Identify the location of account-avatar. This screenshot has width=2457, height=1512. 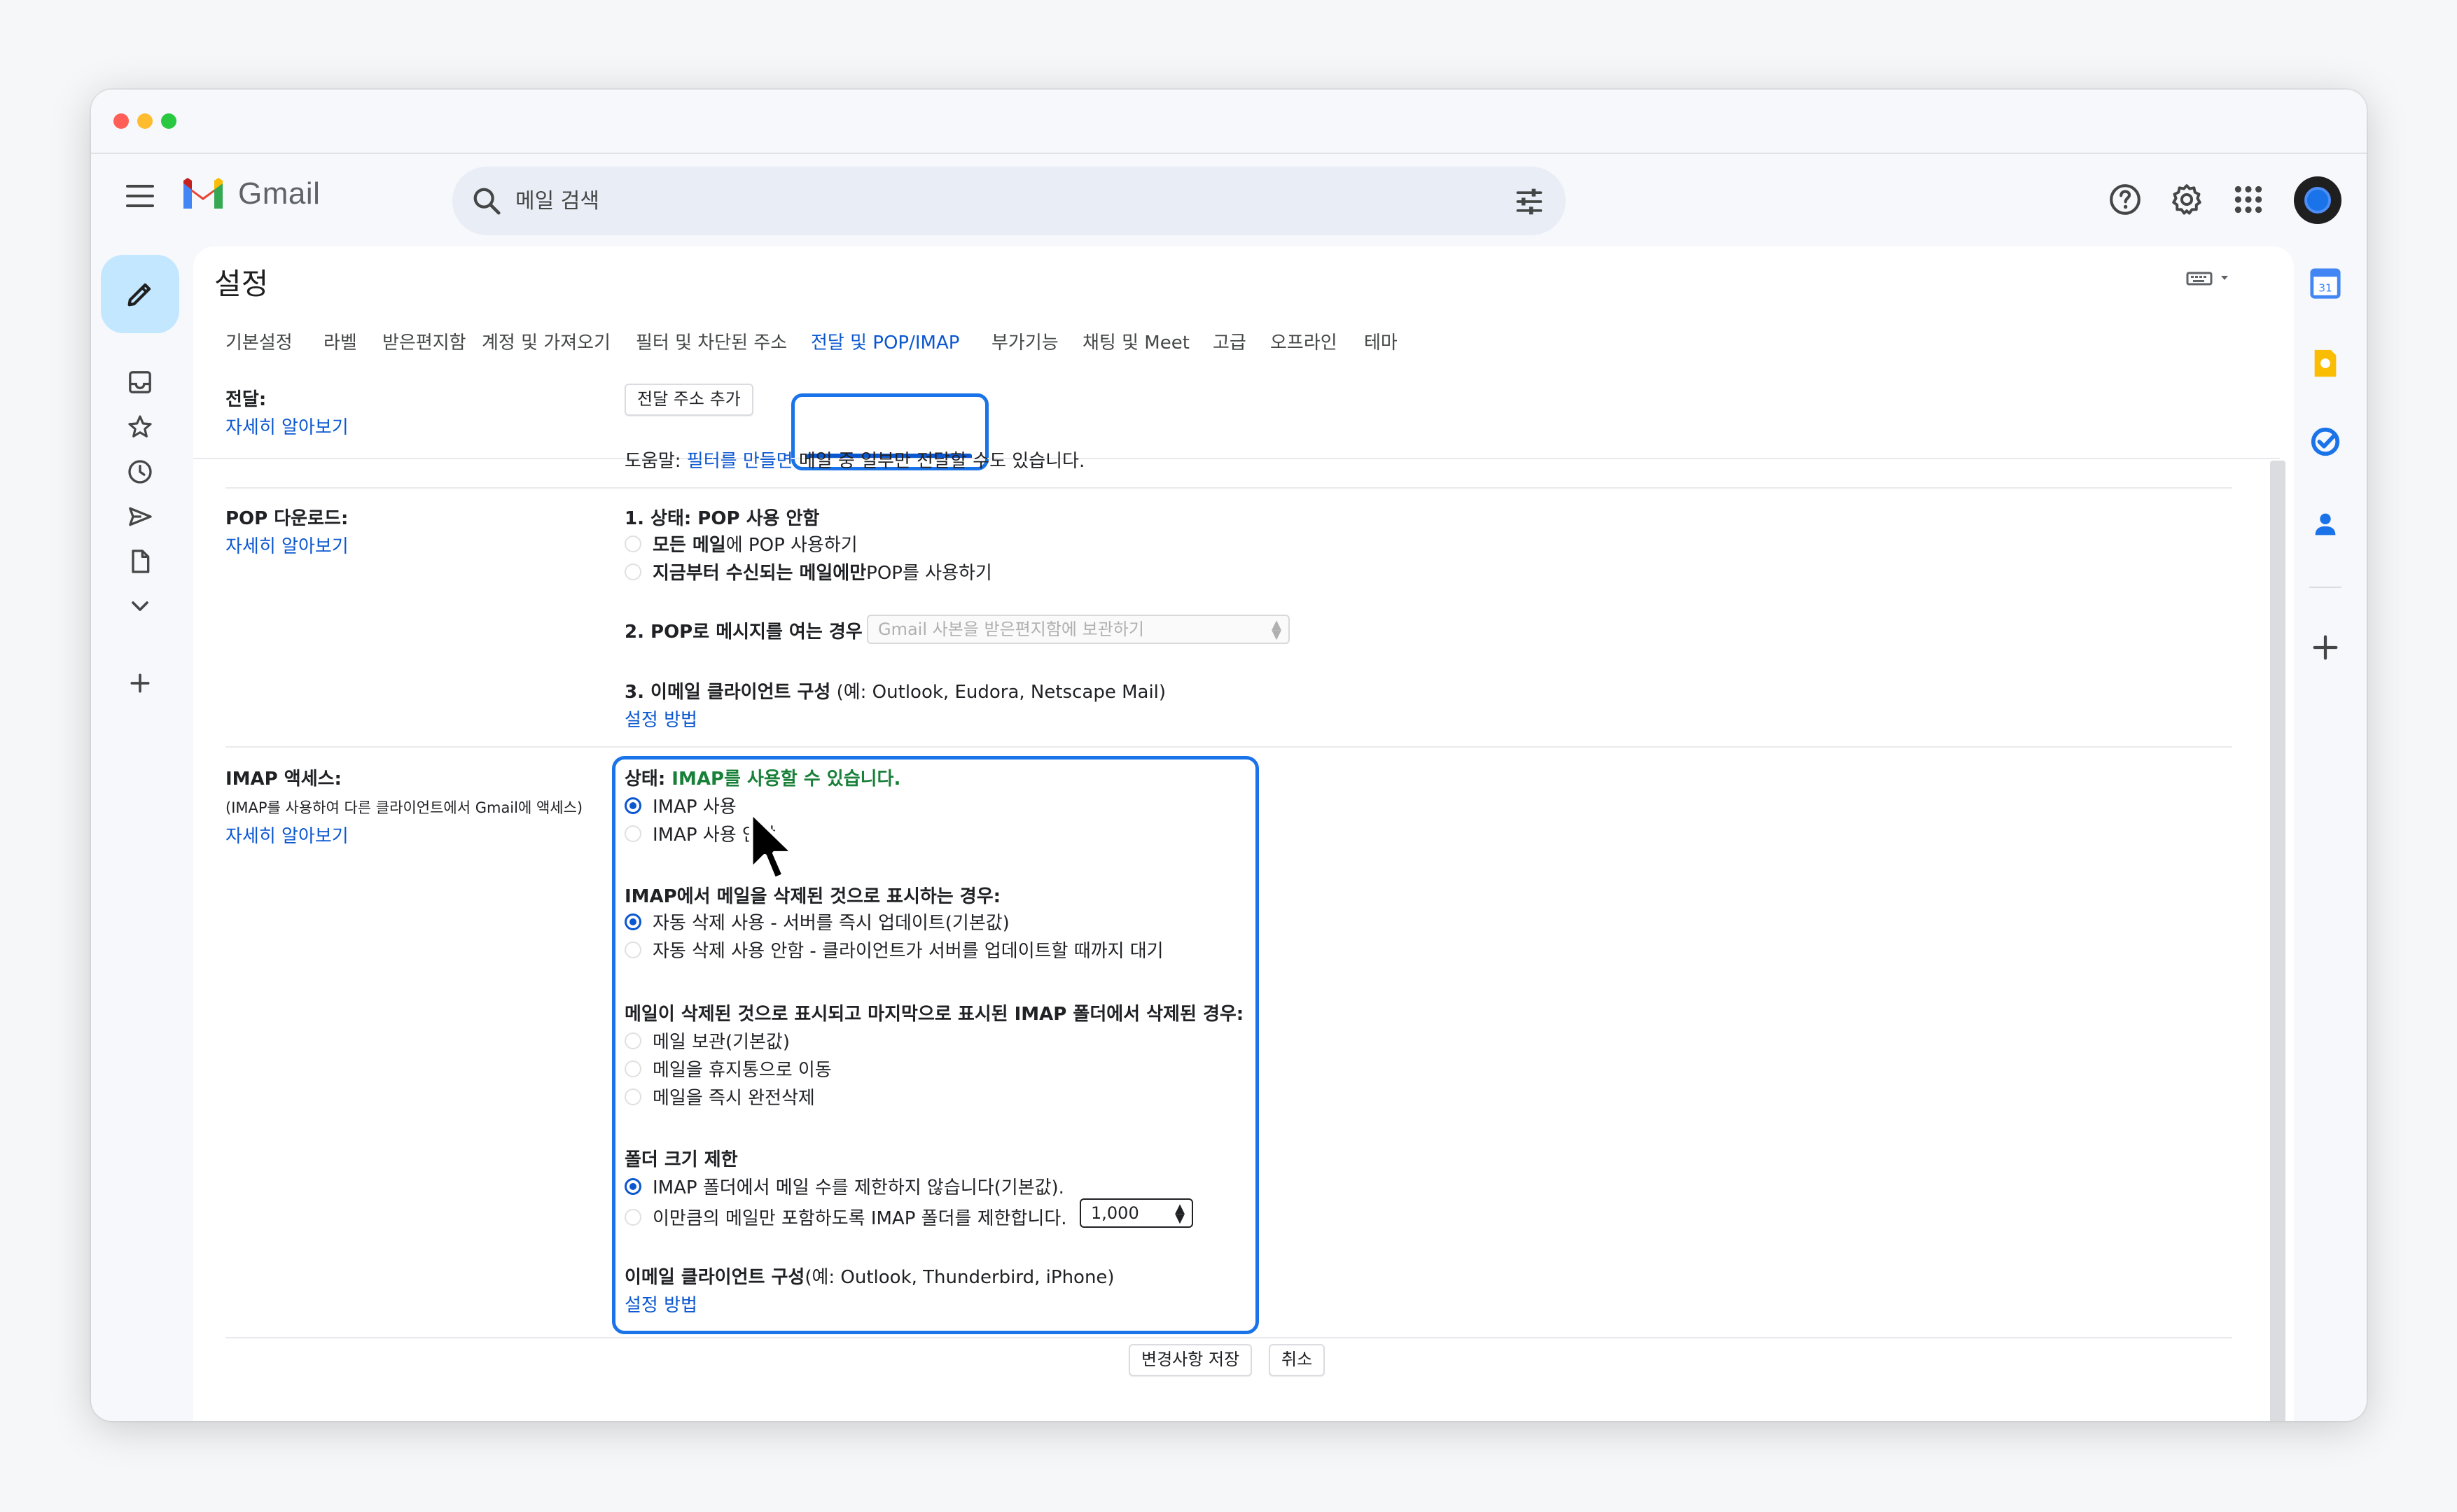
(2317, 200).